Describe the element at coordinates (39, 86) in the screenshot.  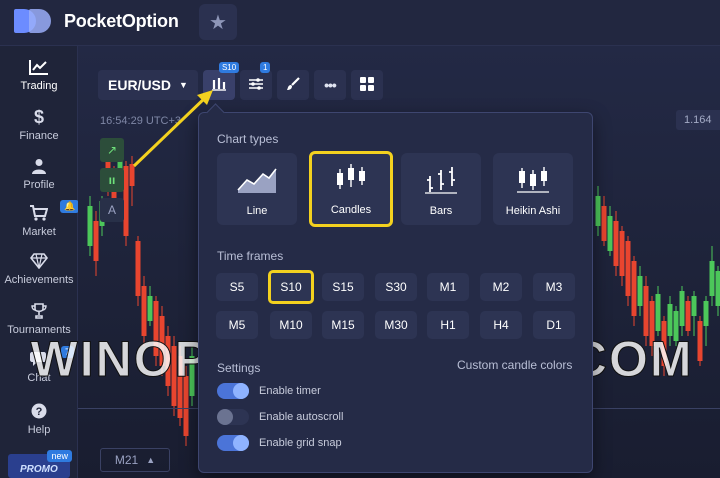
I see `sidebar-item-label: Trading` at that location.